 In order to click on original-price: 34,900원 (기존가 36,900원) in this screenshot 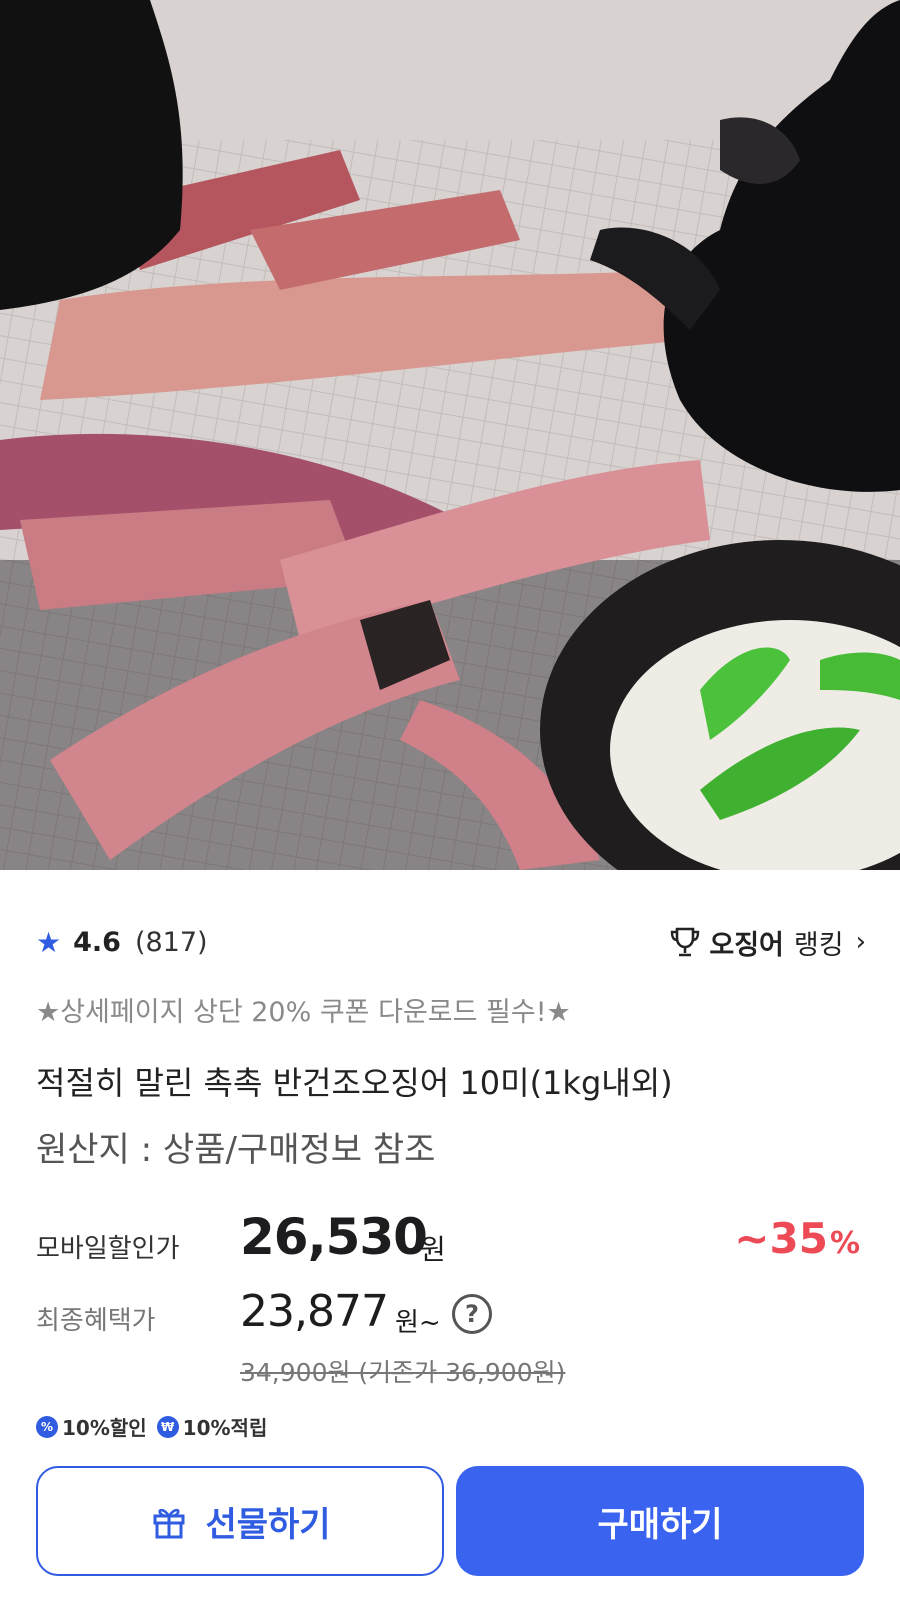, I will do `click(403, 1372)`.